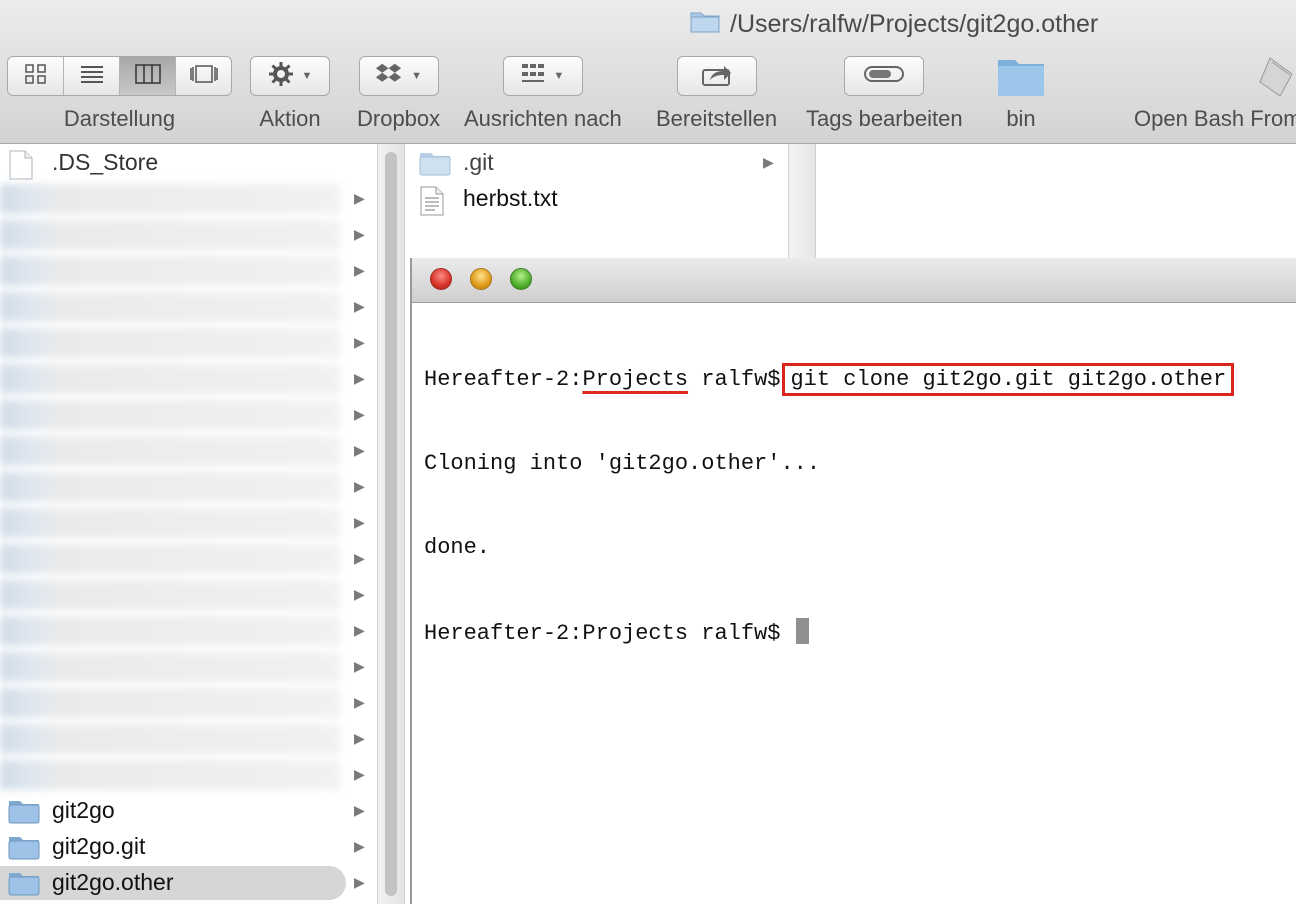  What do you see at coordinates (716, 76) in the screenshot?
I see `share-button` at bounding box center [716, 76].